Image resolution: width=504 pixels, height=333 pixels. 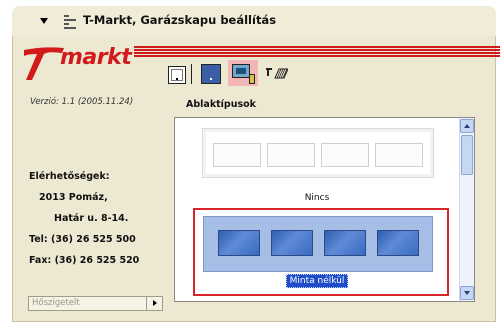 What do you see at coordinates (467, 293) in the screenshot?
I see `scroll-down-icon` at bounding box center [467, 293].